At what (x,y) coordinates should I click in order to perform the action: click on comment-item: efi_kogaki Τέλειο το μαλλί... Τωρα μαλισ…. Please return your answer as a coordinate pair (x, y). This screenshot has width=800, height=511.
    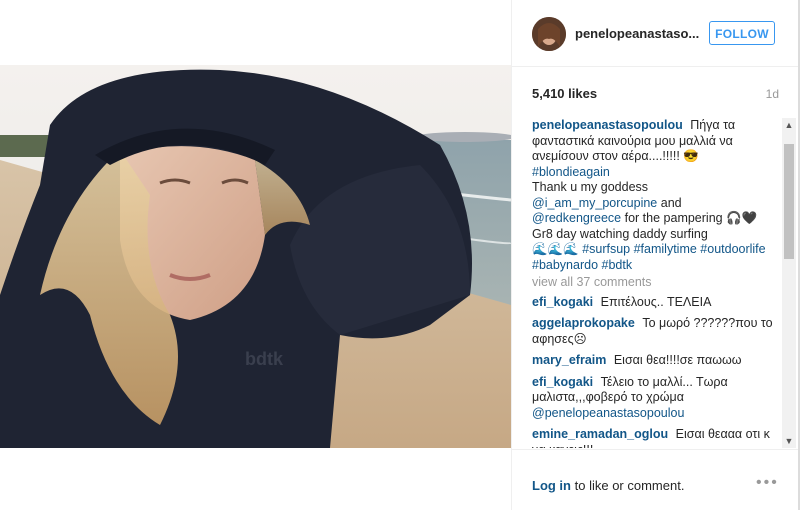
    Looking at the image, I should click on (658, 398).